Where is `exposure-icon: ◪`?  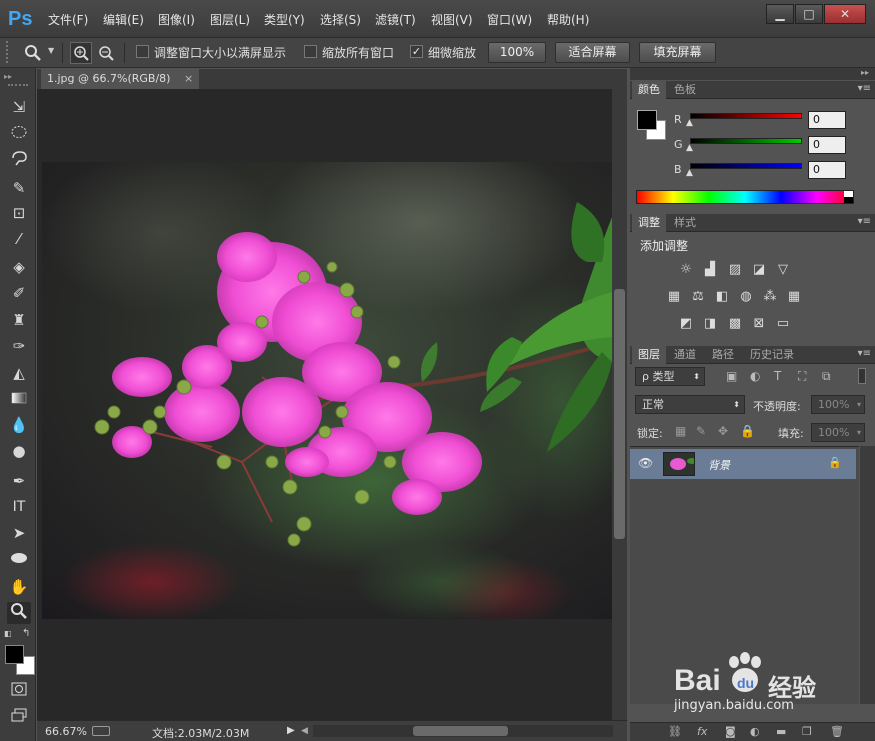
exposure-icon: ◪ is located at coordinates (759, 270).